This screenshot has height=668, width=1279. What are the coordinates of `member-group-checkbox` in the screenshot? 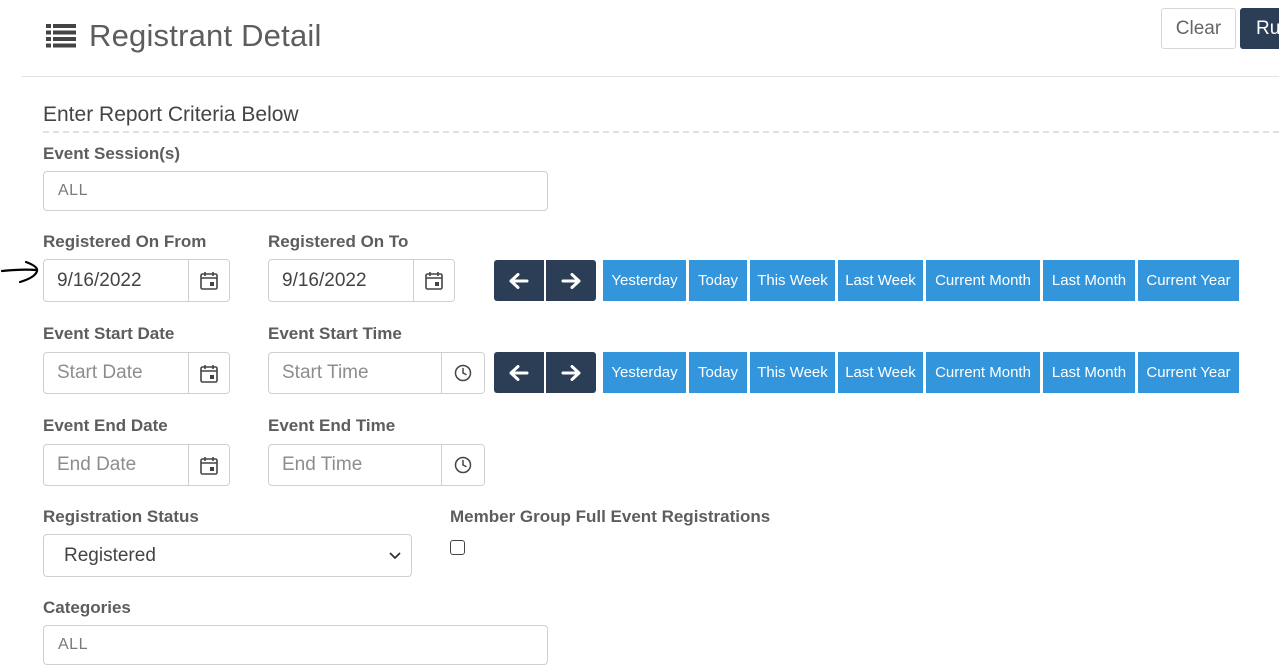 It's located at (457, 547).